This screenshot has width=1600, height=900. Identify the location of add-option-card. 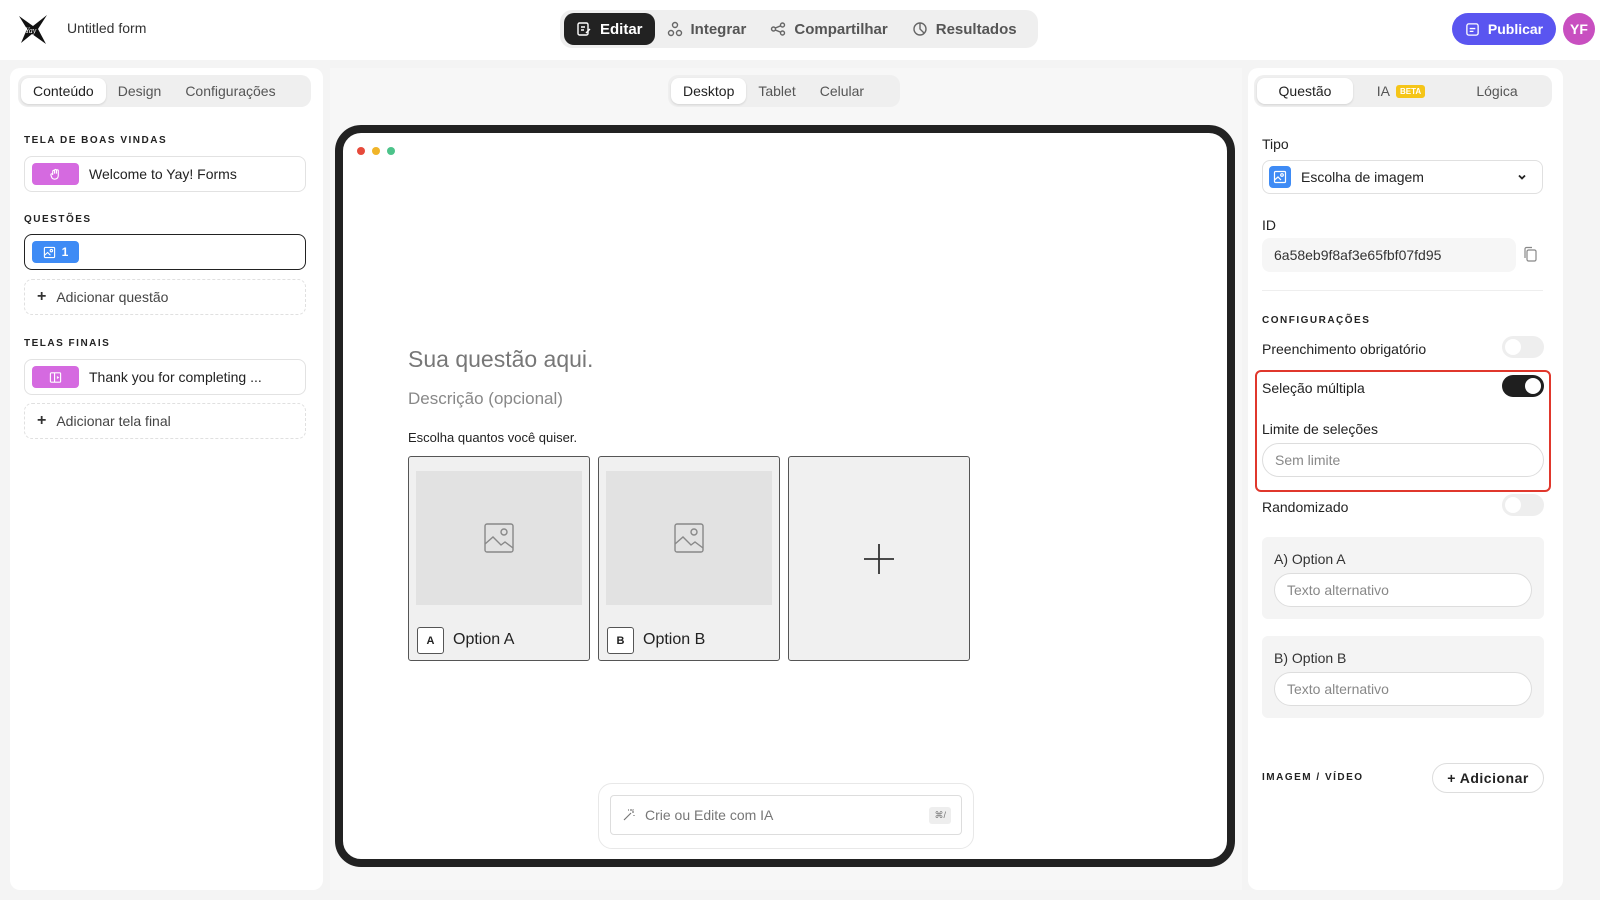
(879, 558).